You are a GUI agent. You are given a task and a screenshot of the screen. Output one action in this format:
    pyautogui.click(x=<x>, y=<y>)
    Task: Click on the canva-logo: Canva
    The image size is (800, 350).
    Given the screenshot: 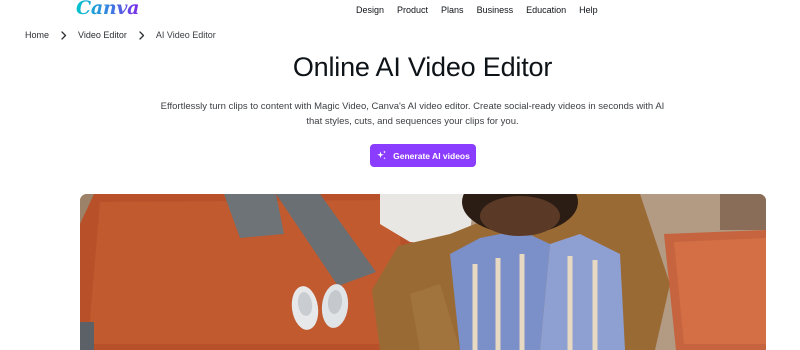 What is the action you would take?
    pyautogui.click(x=107, y=9)
    